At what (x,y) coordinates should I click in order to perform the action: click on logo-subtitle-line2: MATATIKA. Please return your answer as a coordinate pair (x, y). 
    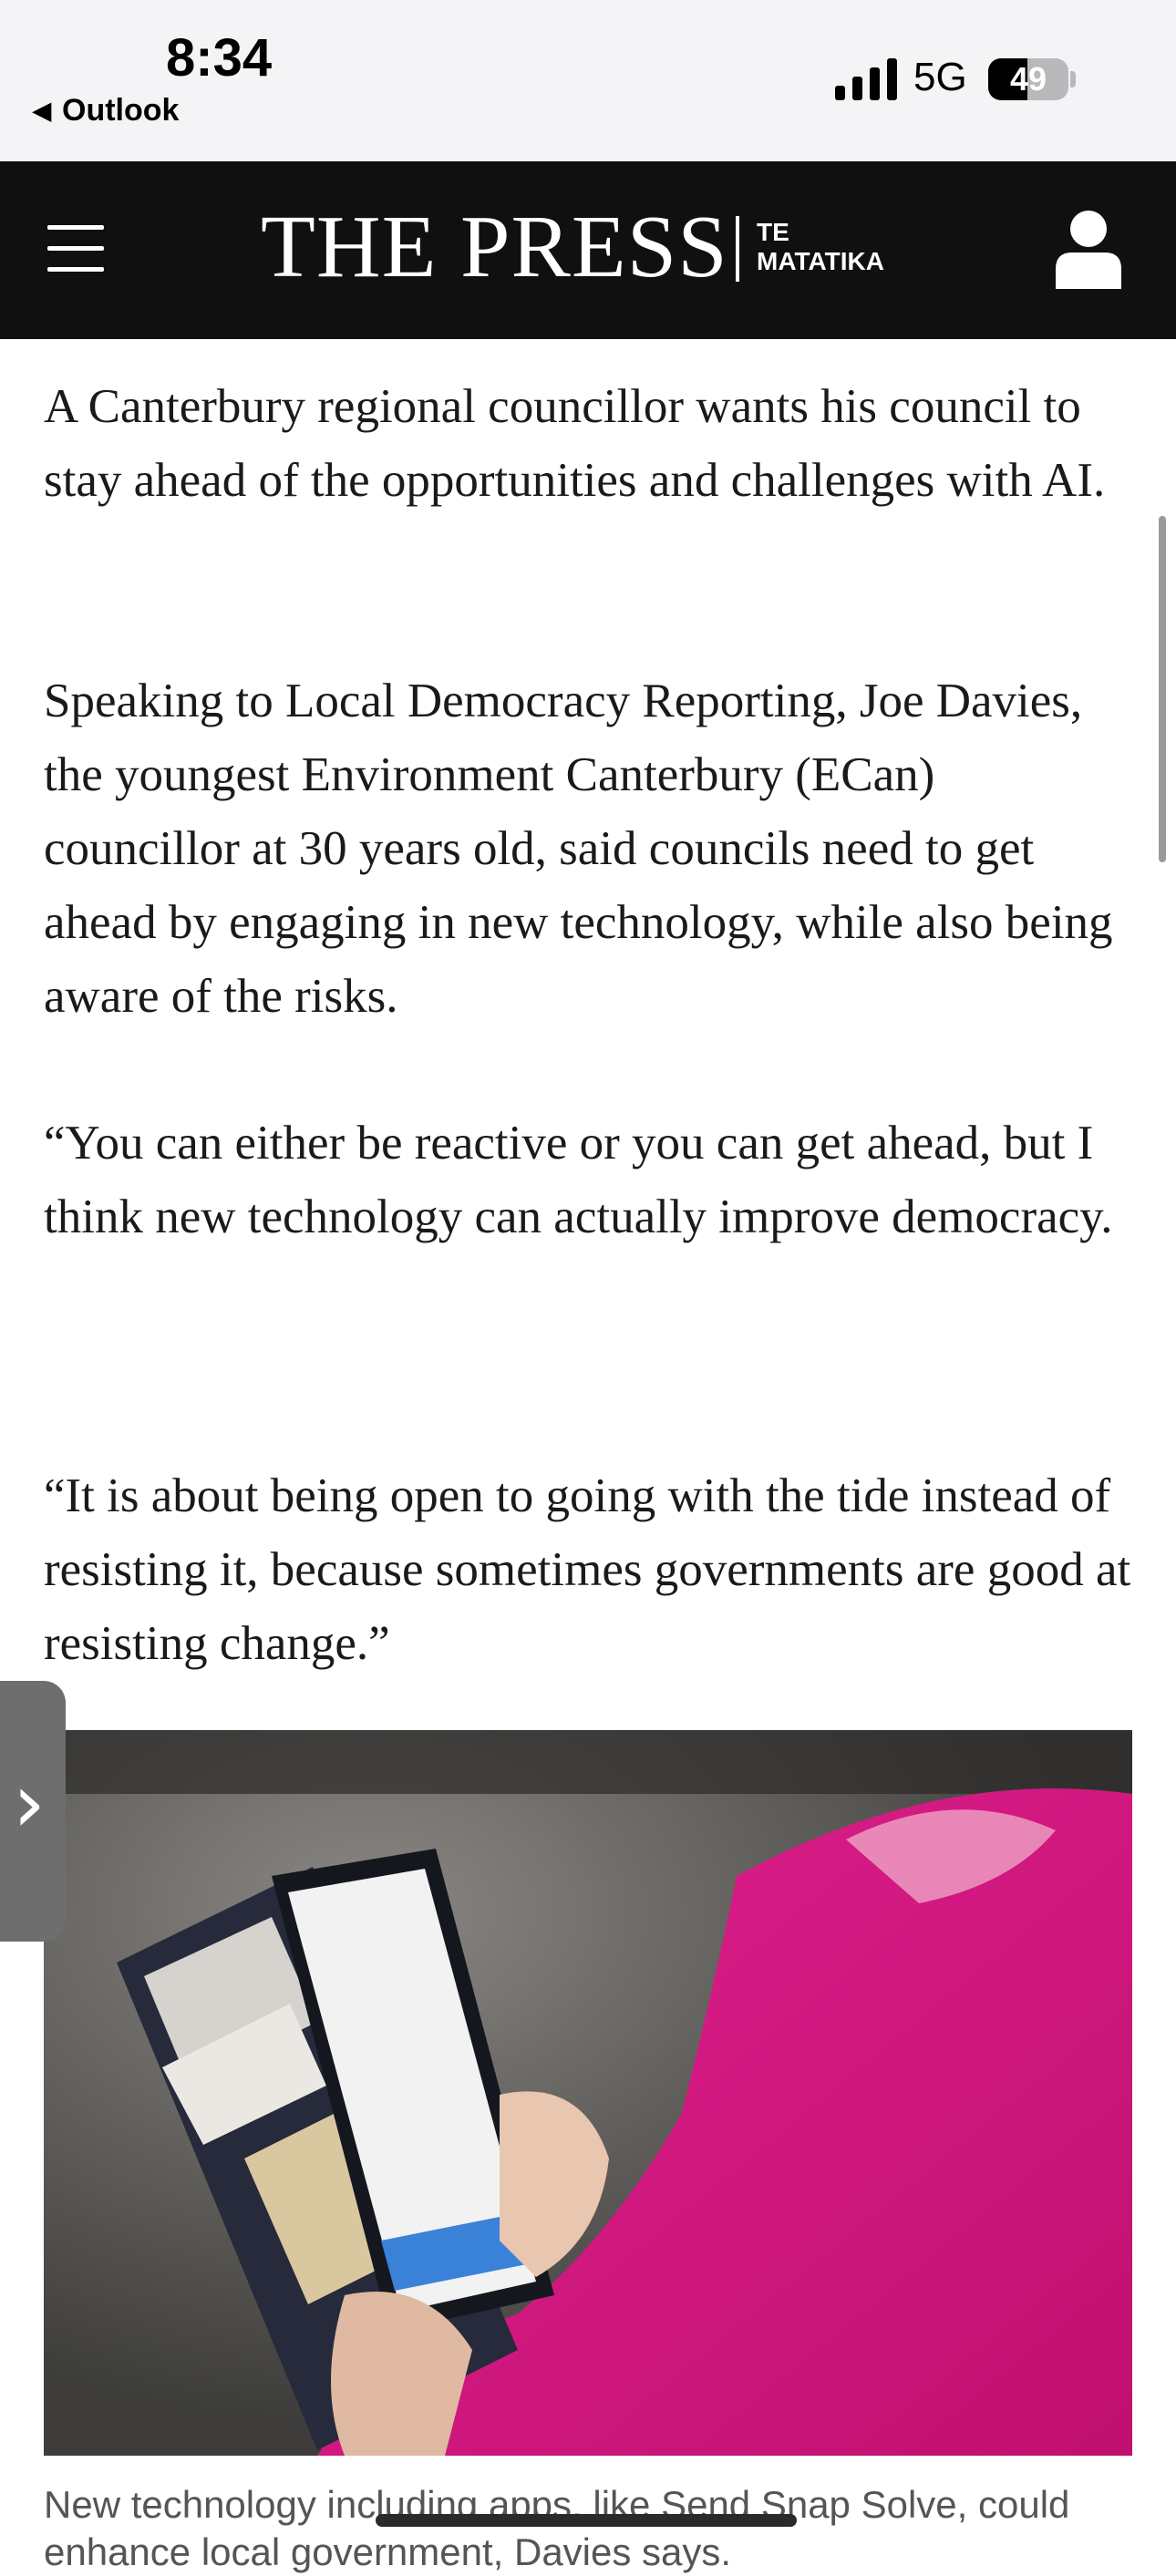
    Looking at the image, I should click on (820, 261).